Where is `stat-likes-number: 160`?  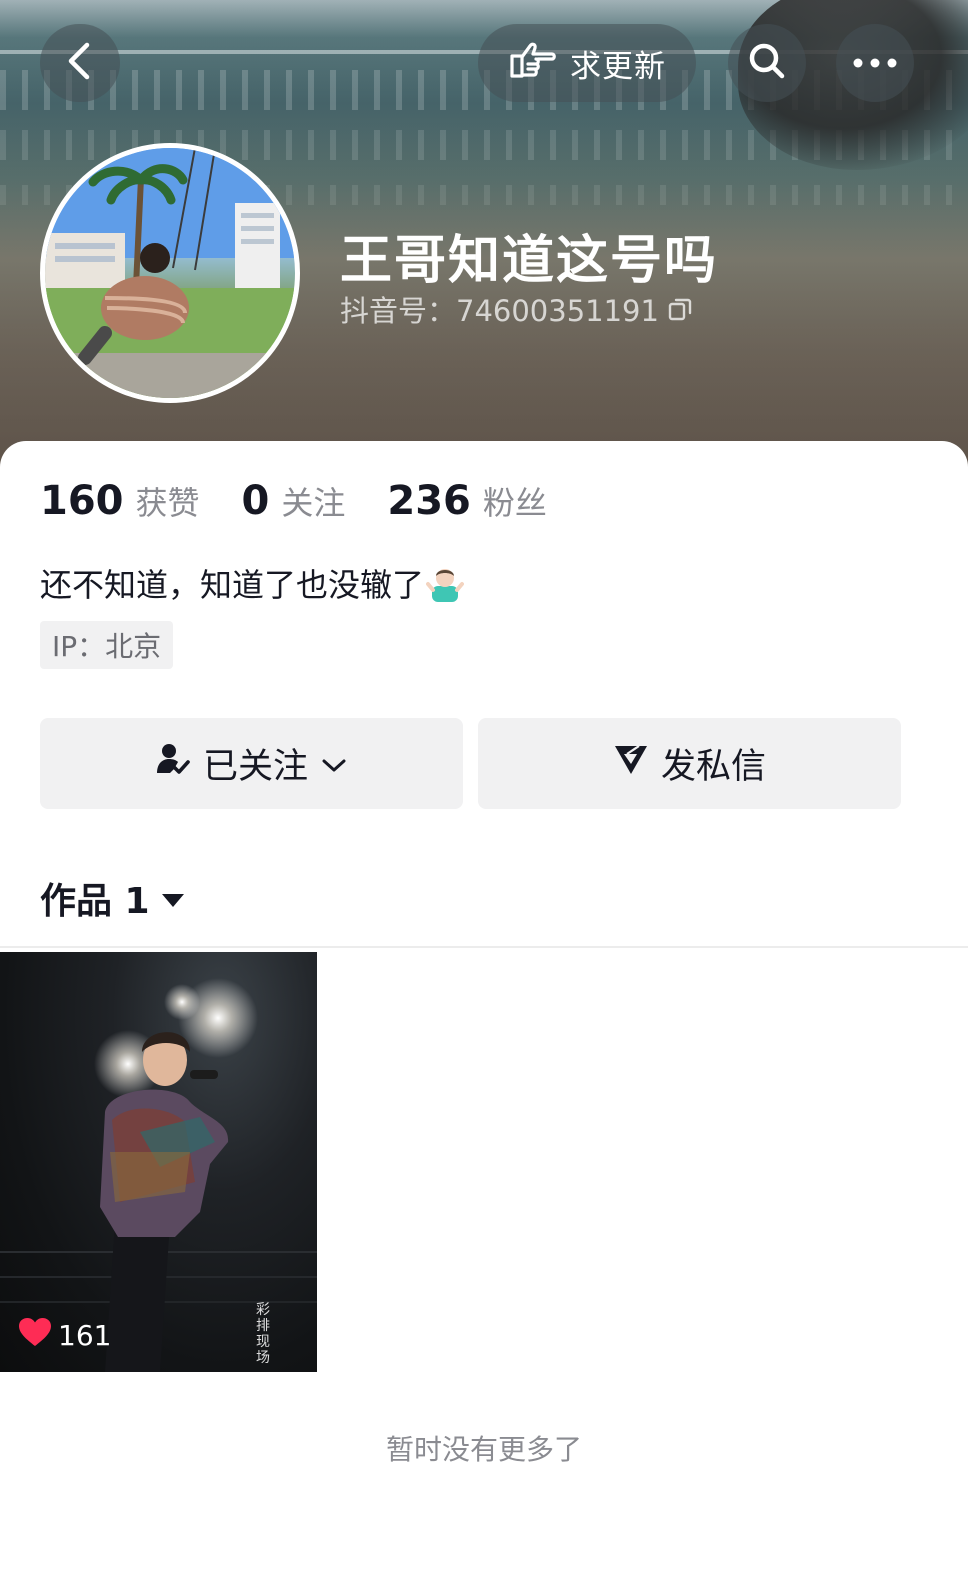
stat-likes-number: 160 is located at coordinates (82, 501).